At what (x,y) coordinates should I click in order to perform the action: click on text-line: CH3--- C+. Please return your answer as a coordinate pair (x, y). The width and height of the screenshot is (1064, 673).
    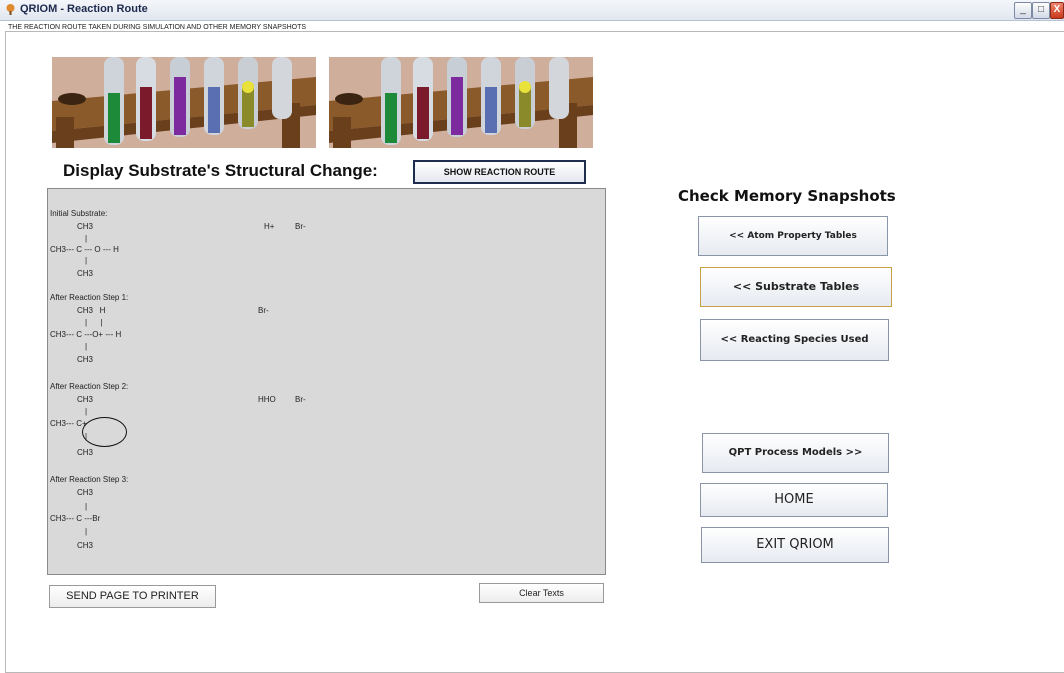
    Looking at the image, I should click on (68, 423).